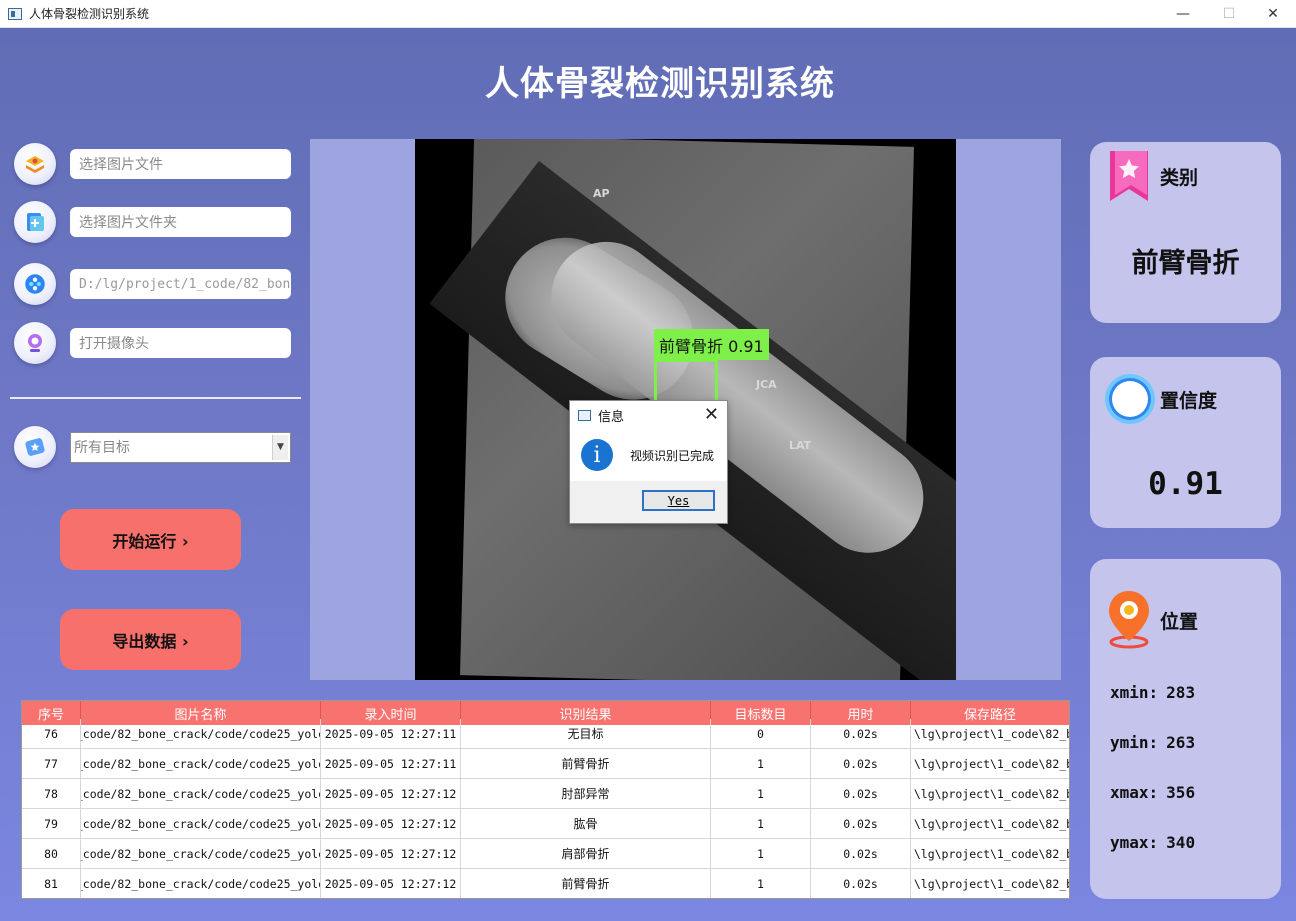 Image resolution: width=1296 pixels, height=921 pixels. What do you see at coordinates (1130, 399) in the screenshot?
I see `confidence-ring-icon` at bounding box center [1130, 399].